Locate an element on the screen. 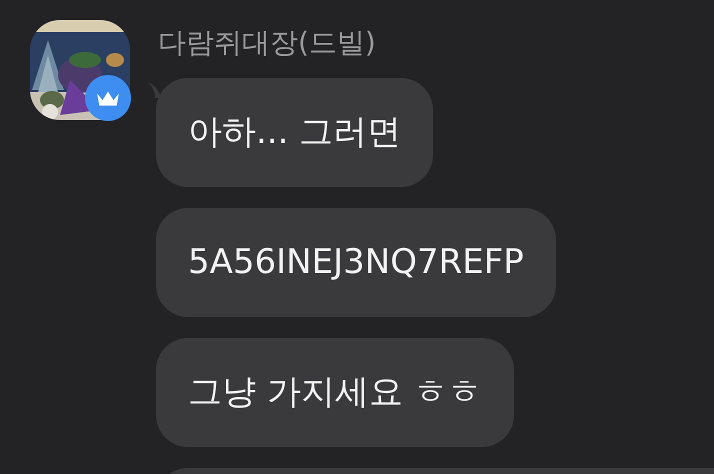  sender-name: 다람쥐대장(드빌) is located at coordinates (267, 43).